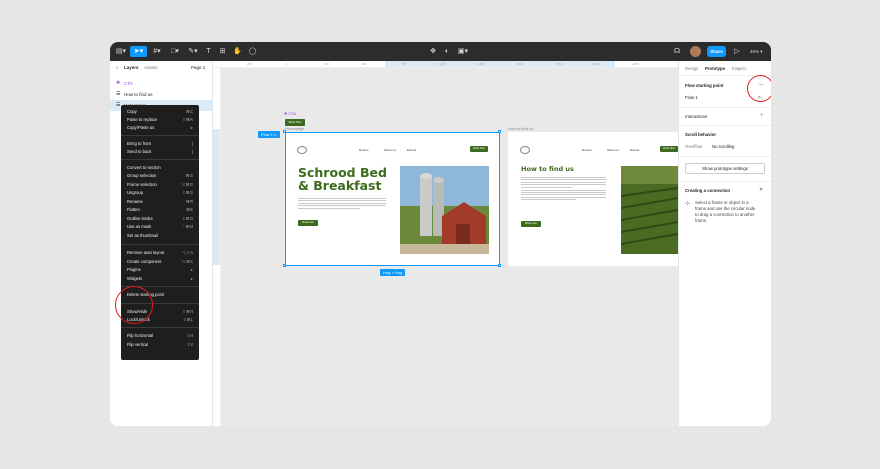 The width and height of the screenshot is (880, 469). What do you see at coordinates (295, 128) in the screenshot?
I see `homepage-frame-label: Homepage` at bounding box center [295, 128].